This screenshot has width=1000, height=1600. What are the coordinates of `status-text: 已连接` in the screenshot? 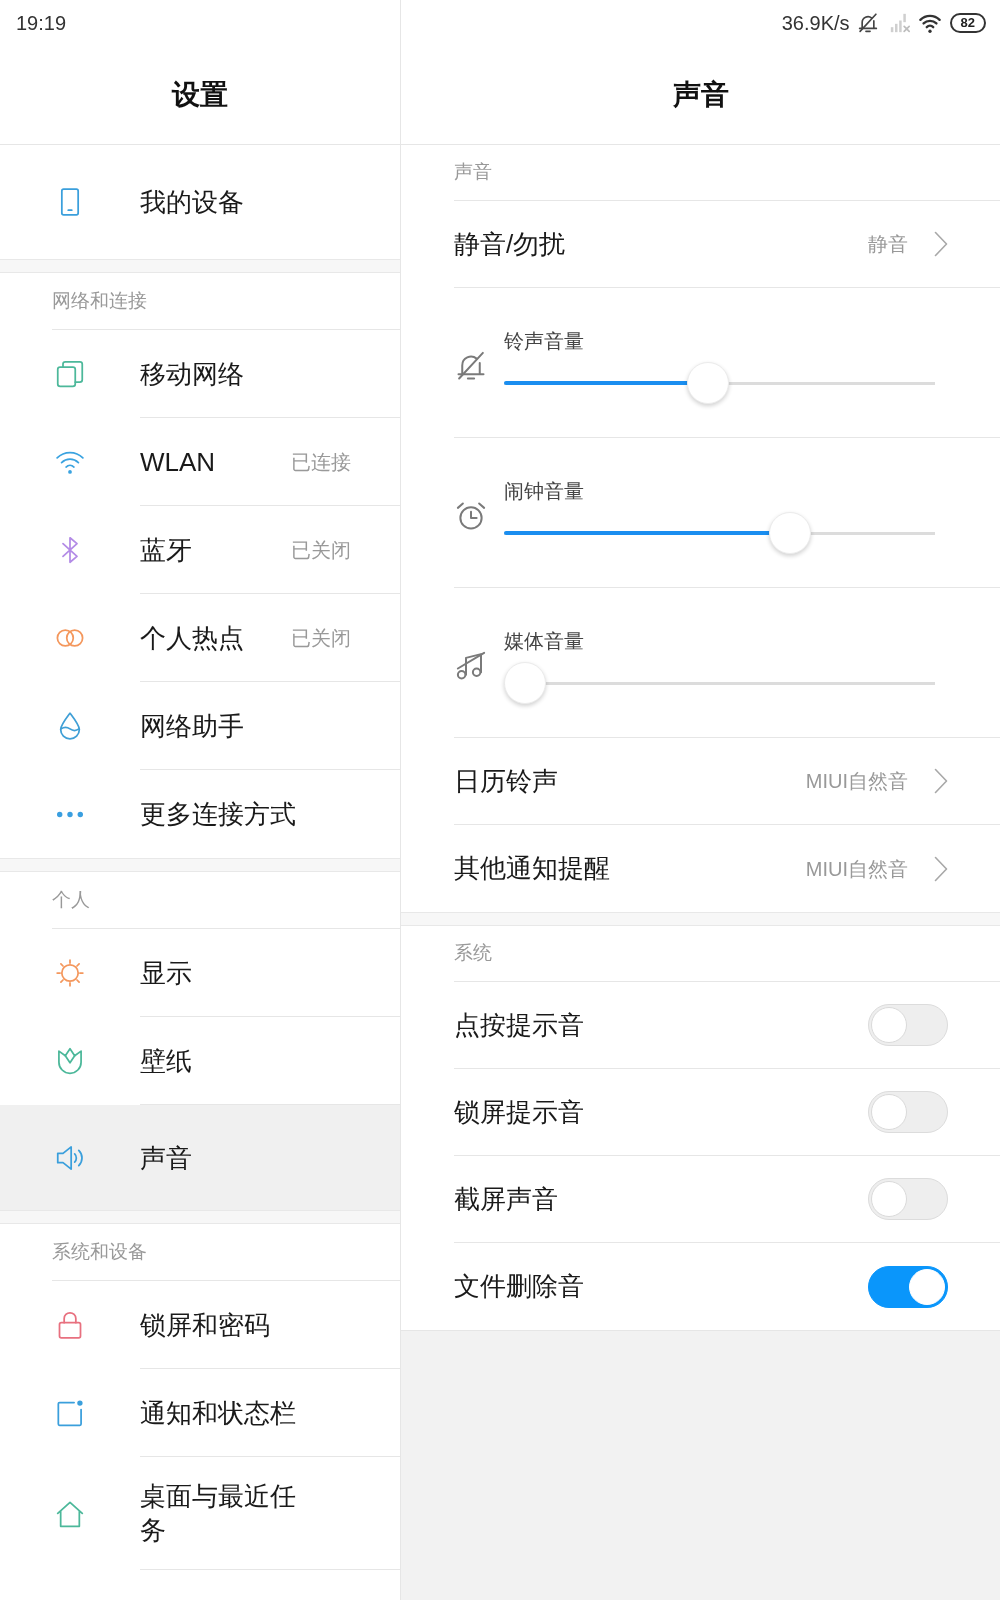 It's located at (321, 462).